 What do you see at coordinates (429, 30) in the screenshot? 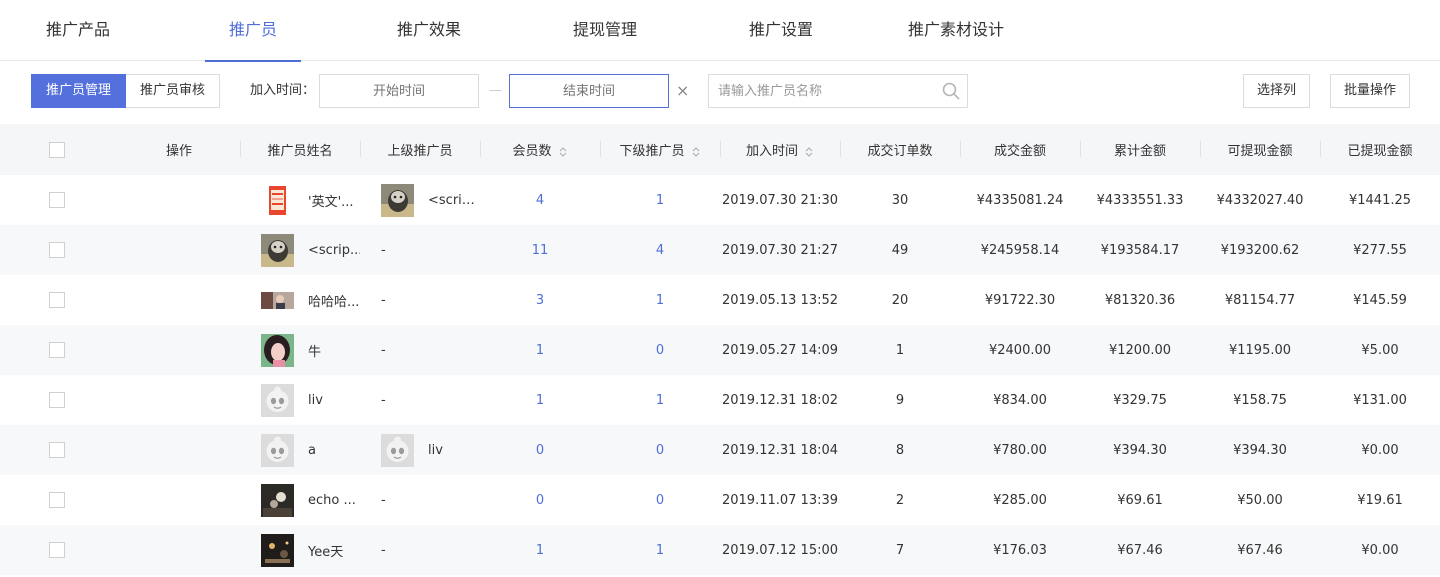
I see `tab-effect: 推广效果` at bounding box center [429, 30].